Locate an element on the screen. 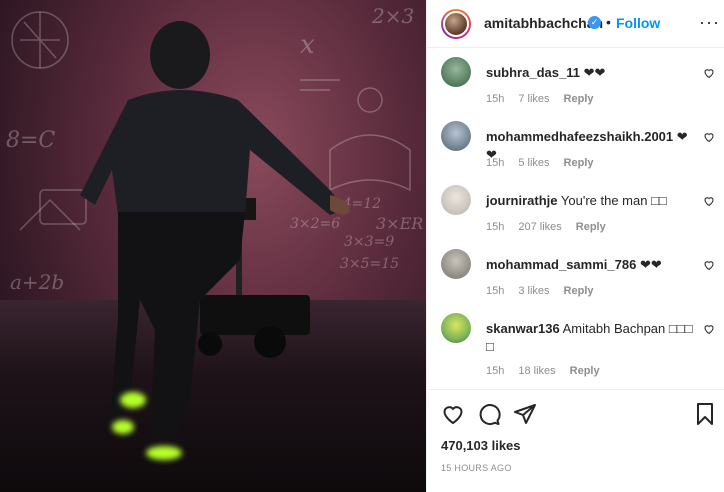 This screenshot has width=724, height=492. more-options-icon: ··· is located at coordinates (709, 22).